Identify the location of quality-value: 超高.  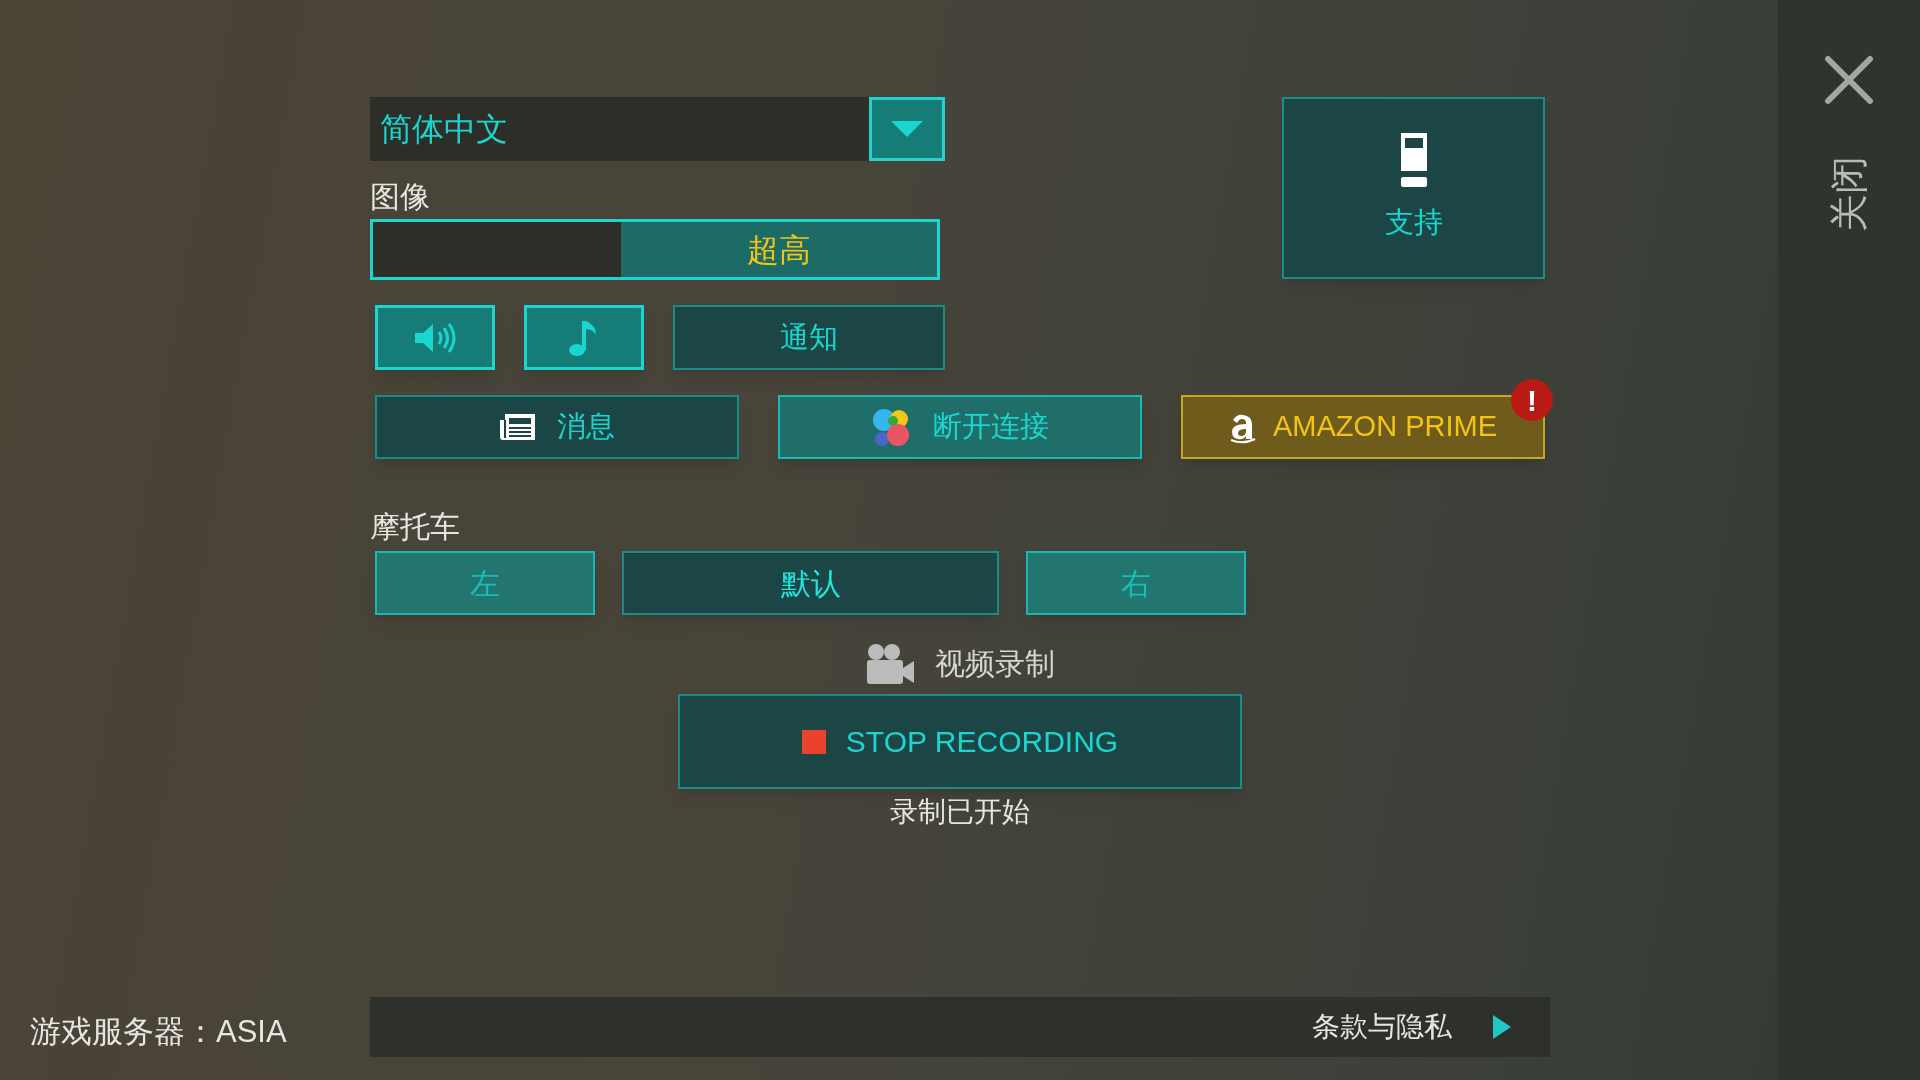
(779, 249).